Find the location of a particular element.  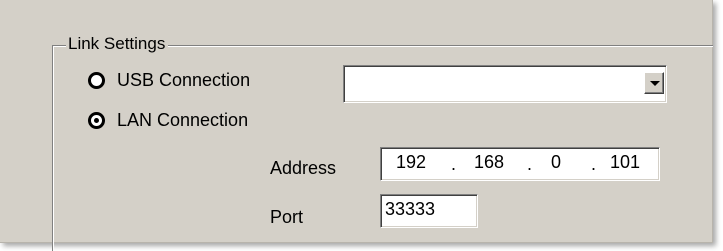

lan-connection-radio is located at coordinates (96, 120).